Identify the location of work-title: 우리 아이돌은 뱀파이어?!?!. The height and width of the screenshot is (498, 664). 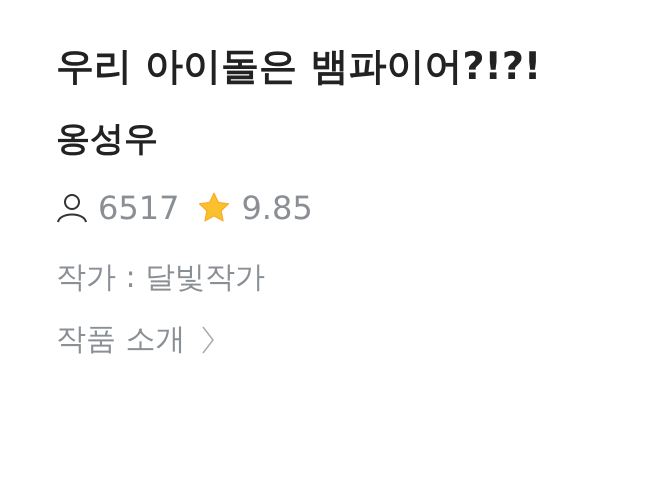
(299, 66).